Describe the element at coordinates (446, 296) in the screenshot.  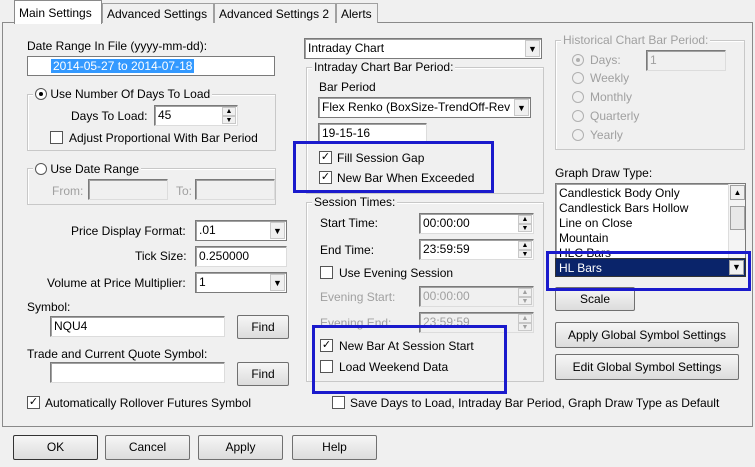
I see `evening-start-value: 00:00:00` at that location.